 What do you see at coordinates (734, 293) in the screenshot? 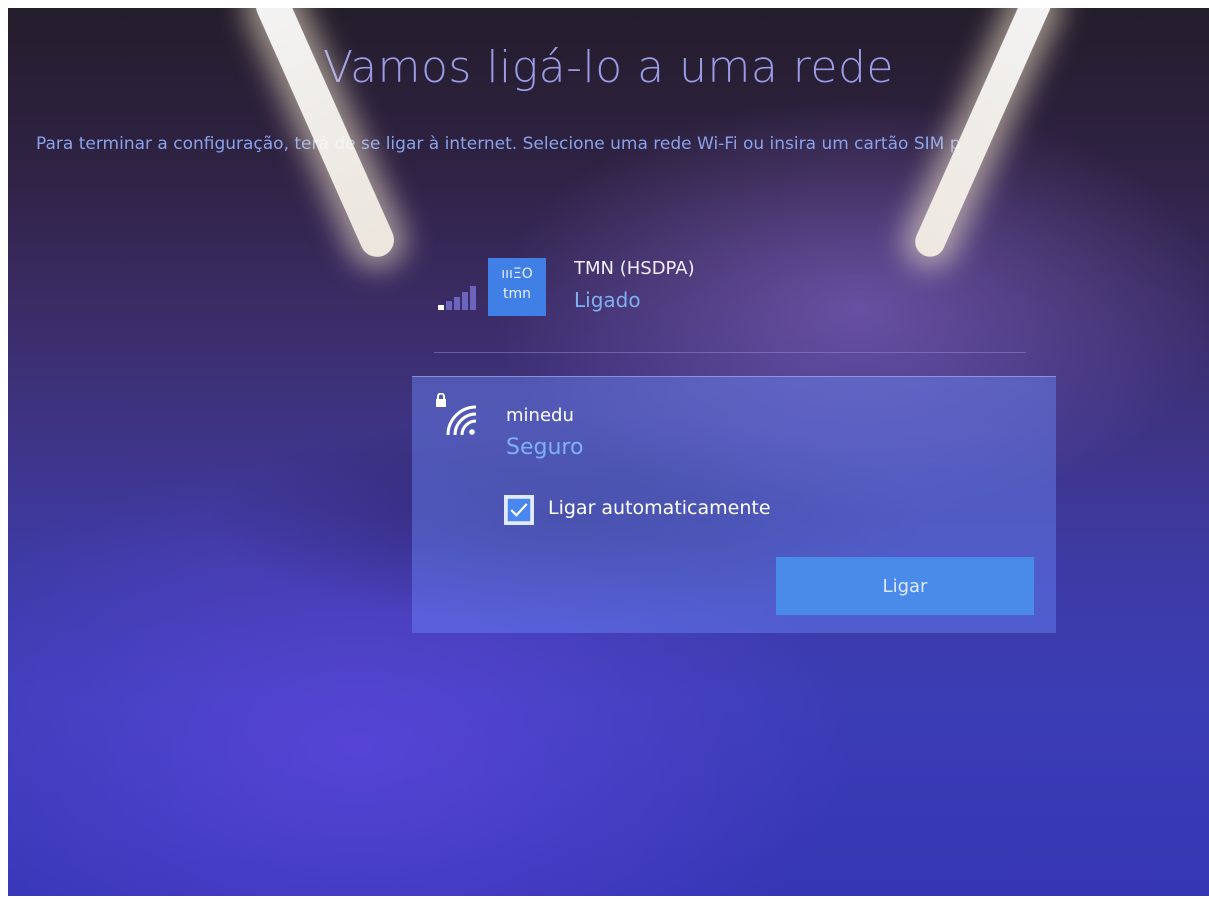
I see `network-item-cellular: ıııΞO tmn TMN (HSDPA) Ligado` at bounding box center [734, 293].